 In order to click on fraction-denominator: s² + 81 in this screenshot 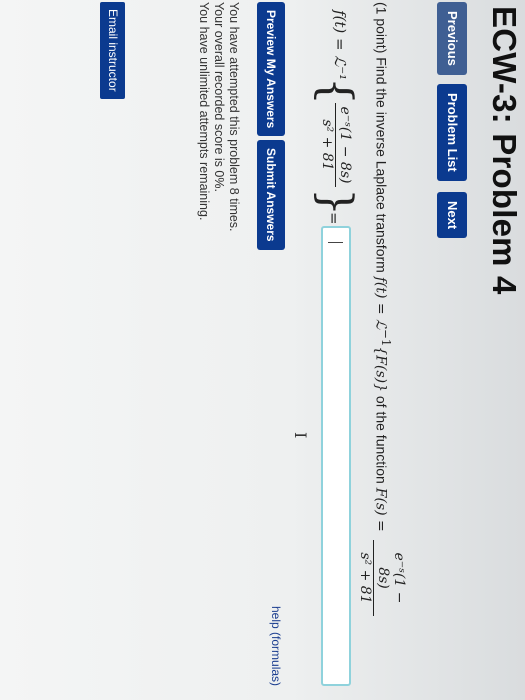, I will do `click(365, 578)`.